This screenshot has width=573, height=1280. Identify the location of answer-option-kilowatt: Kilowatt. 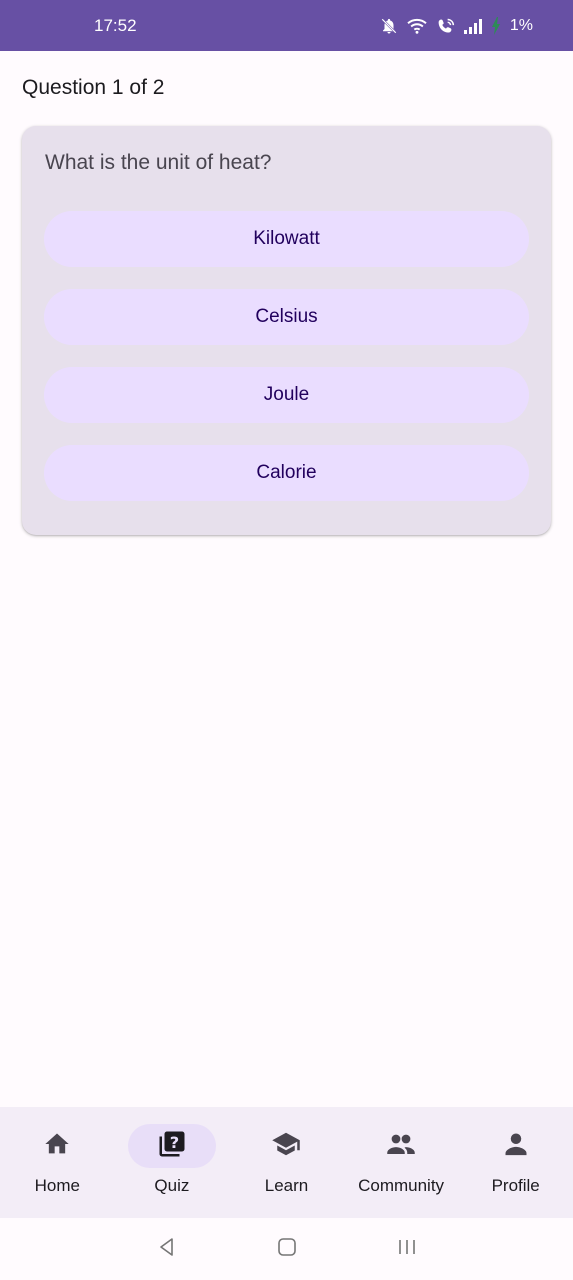
(286, 239).